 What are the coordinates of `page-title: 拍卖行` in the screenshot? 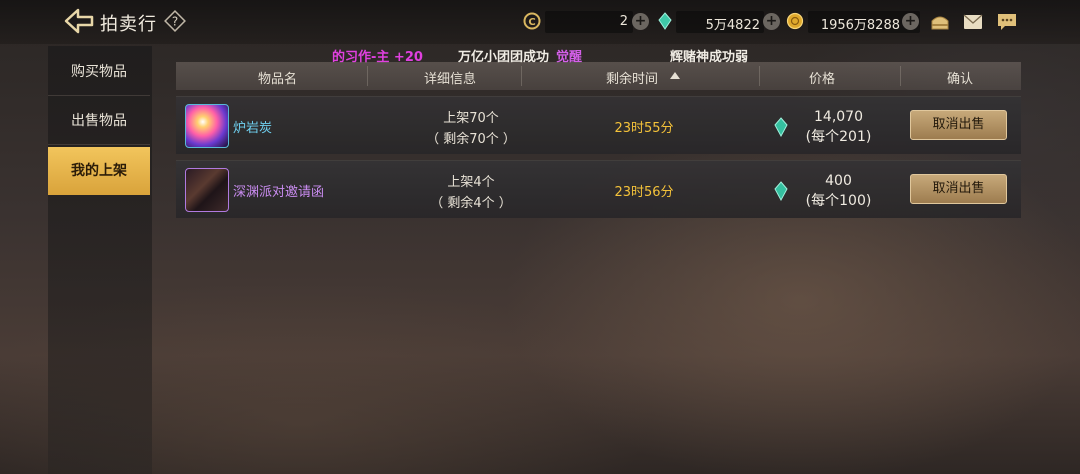 It's located at (128, 24).